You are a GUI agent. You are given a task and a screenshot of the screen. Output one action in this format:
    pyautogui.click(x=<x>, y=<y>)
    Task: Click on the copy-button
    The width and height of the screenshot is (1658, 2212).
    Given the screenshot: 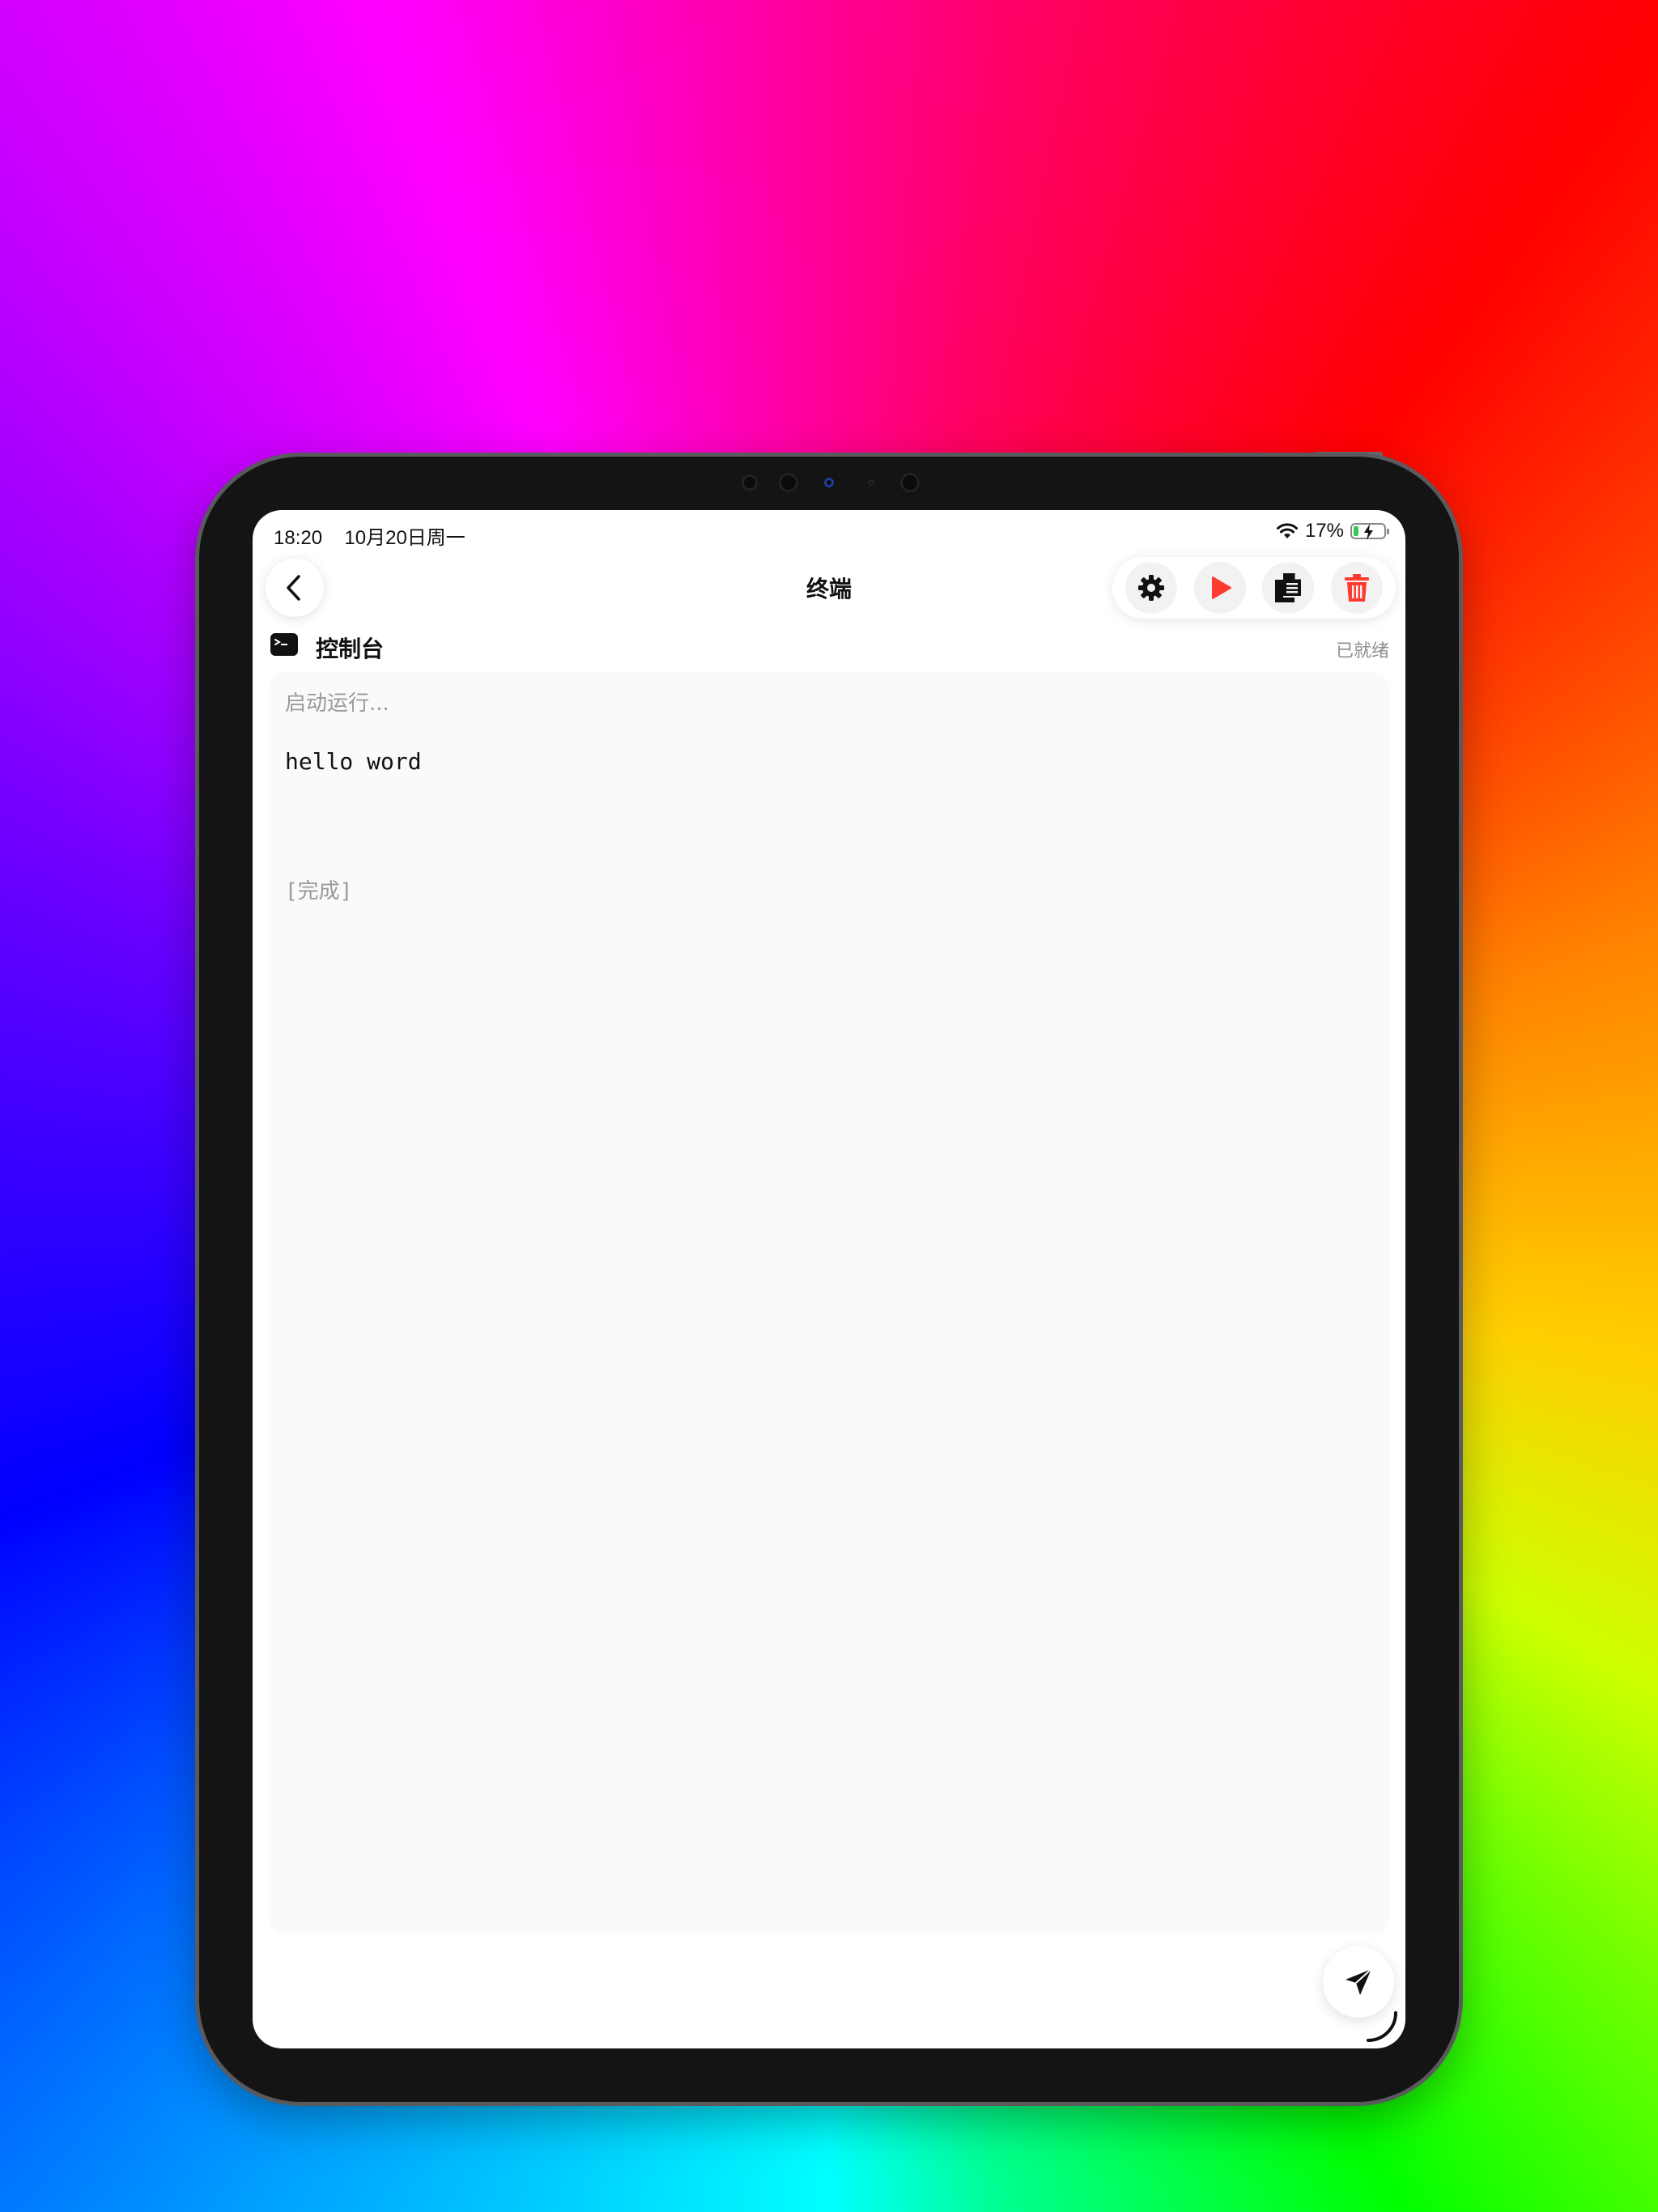 What is the action you would take?
    pyautogui.click(x=1288, y=588)
    